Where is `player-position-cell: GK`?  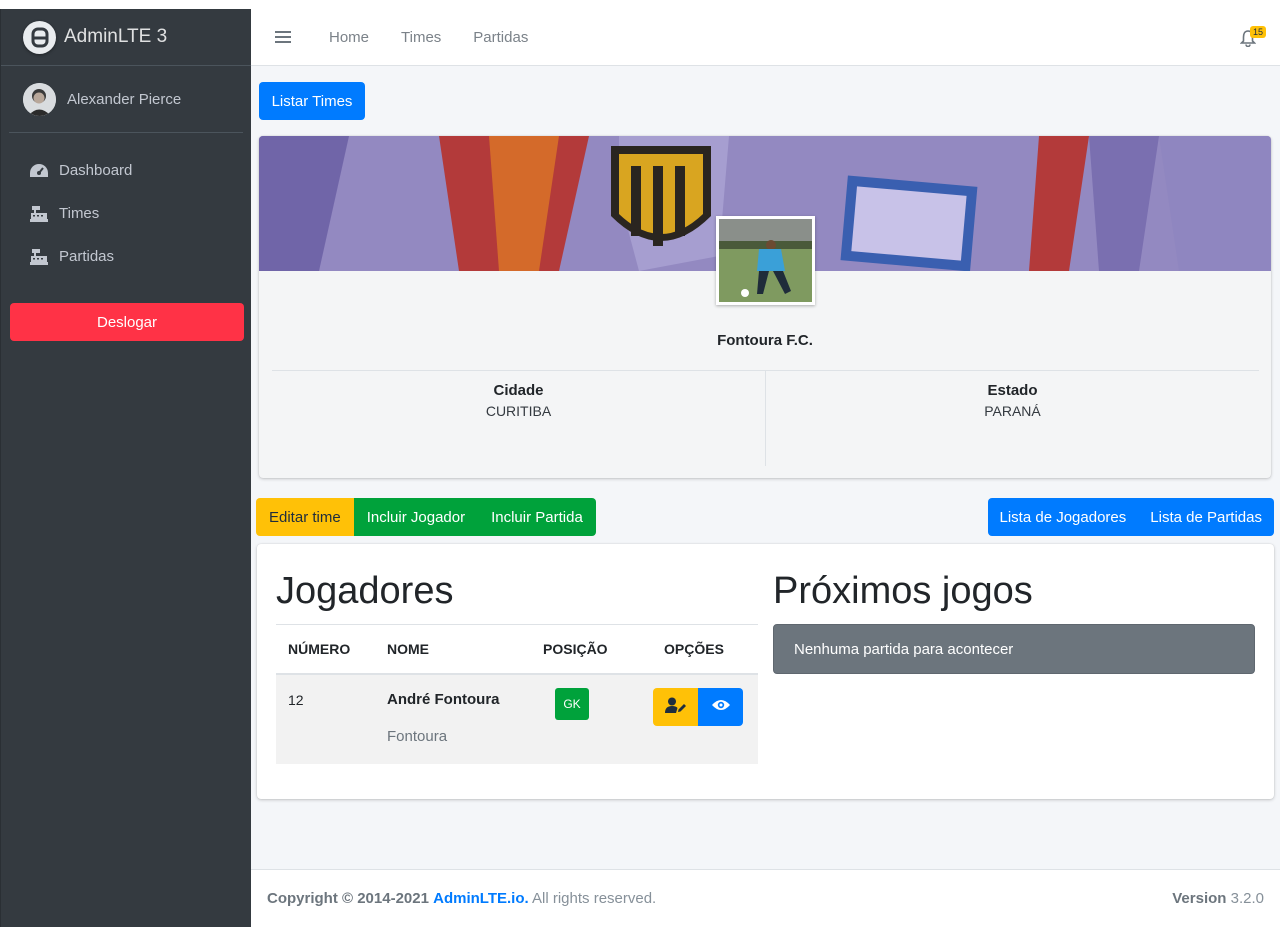
player-position-cell: GK is located at coordinates (586, 718).